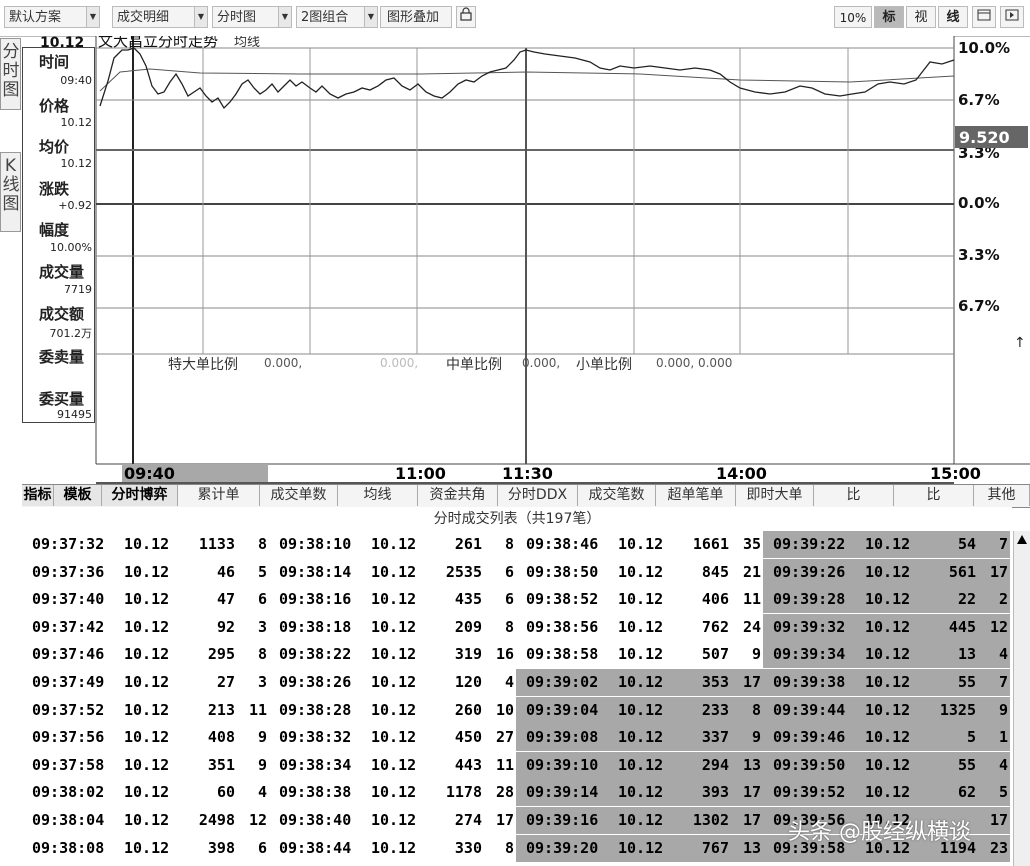 Image resolution: width=1030 pixels, height=866 pixels. What do you see at coordinates (886, 738) in the screenshot?
I see `table-row: 09:39:46 10.12 5 1` at bounding box center [886, 738].